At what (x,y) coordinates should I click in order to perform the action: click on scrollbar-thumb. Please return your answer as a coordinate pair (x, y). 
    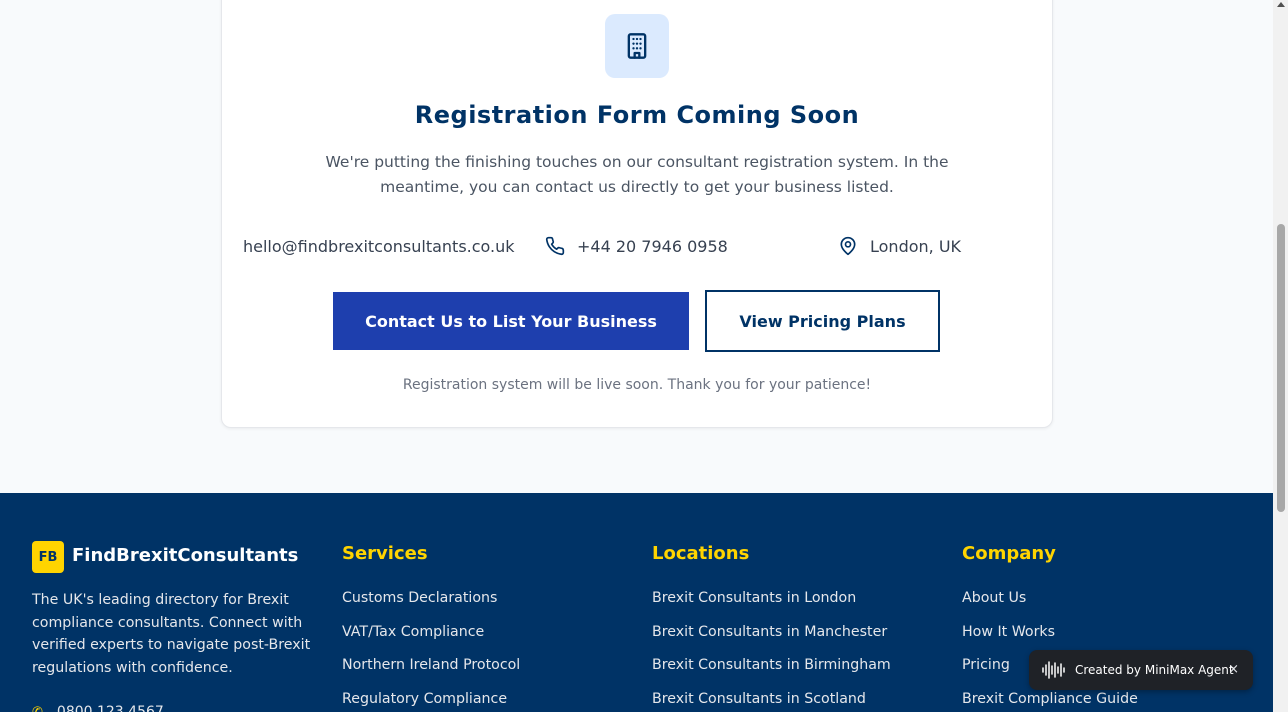
    Looking at the image, I should click on (1281, 368).